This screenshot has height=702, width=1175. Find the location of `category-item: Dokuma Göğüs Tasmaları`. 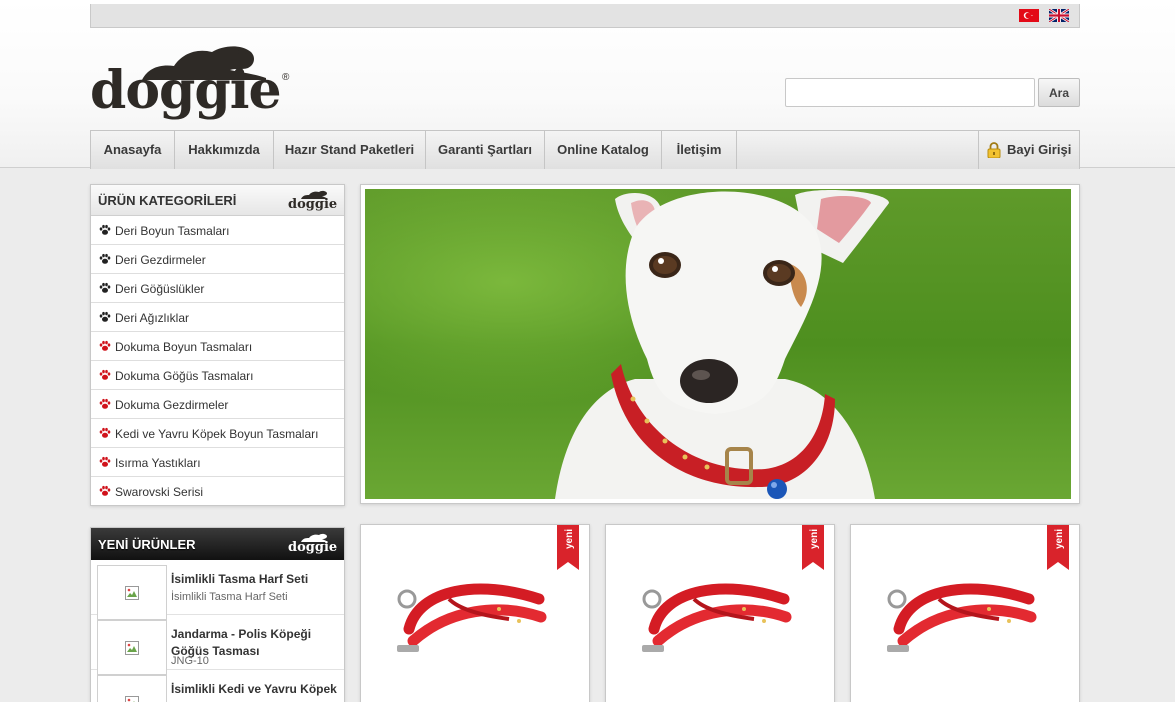

category-item: Dokuma Göğüs Tasmaları is located at coordinates (217, 375).